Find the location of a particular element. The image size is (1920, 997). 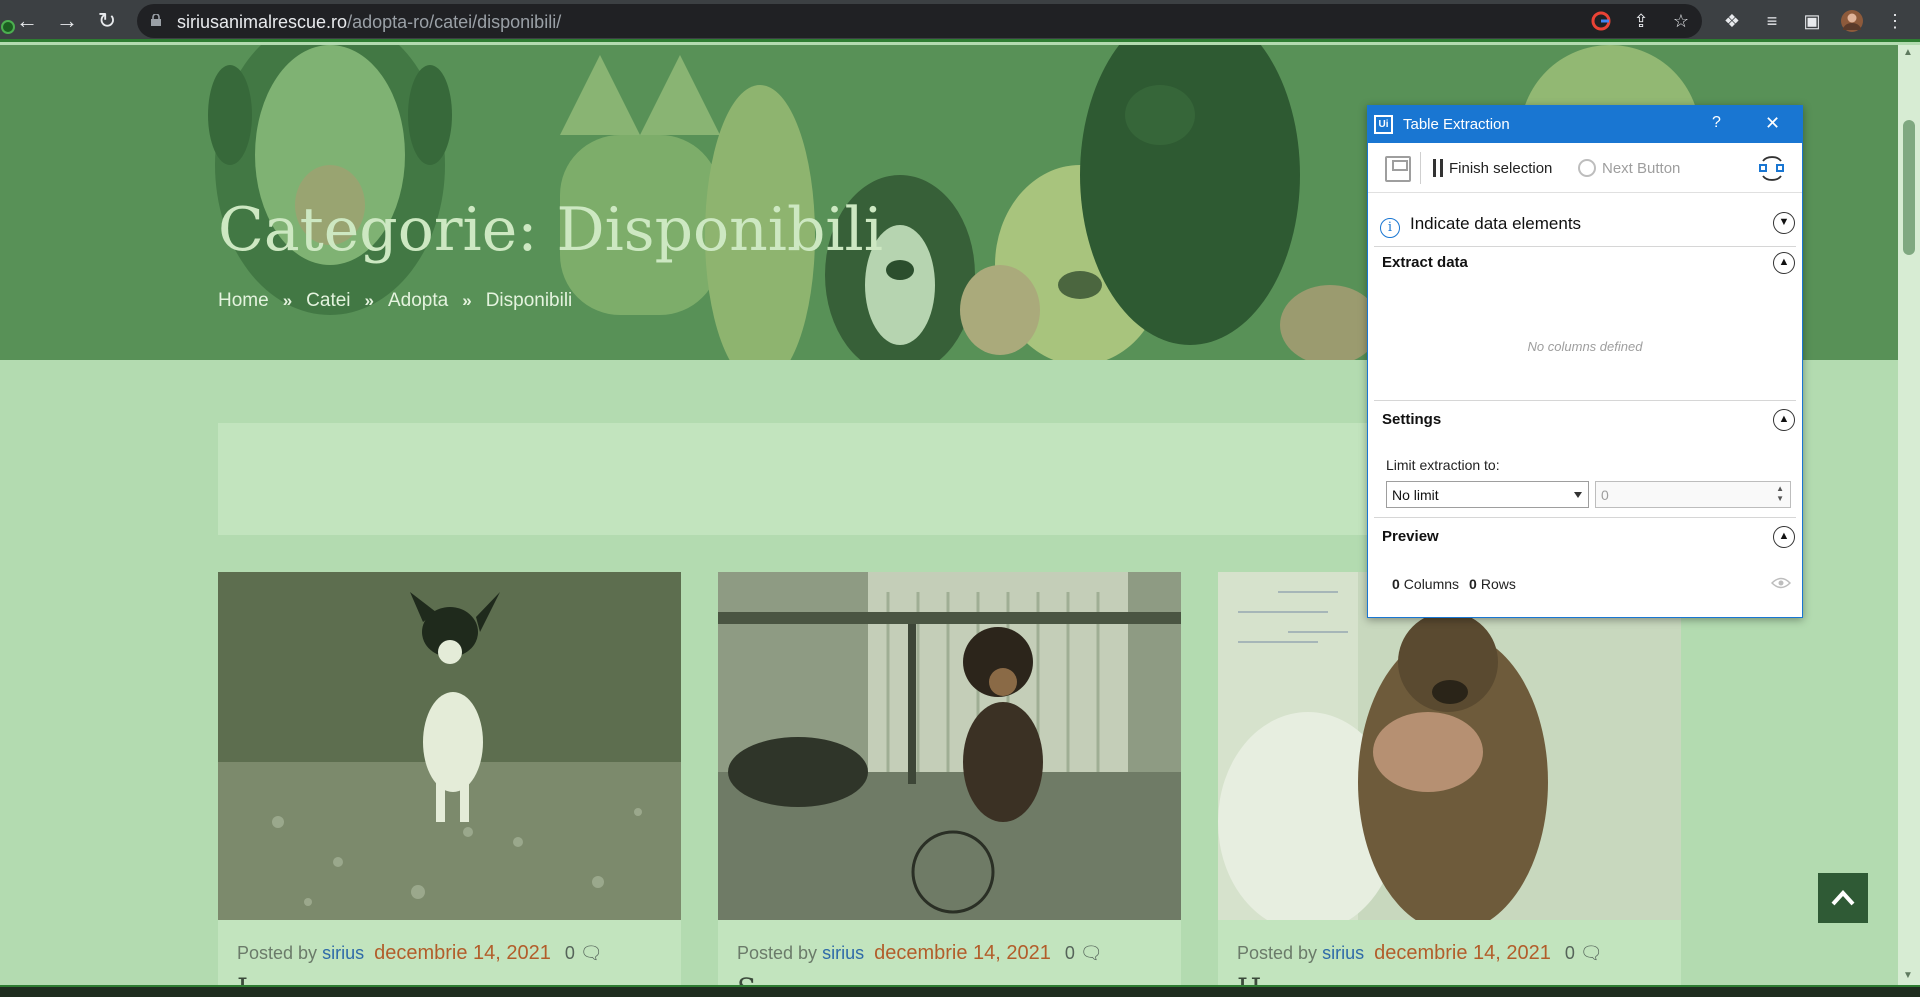

post-card: Posted by siriusdecembrie 14, 20210 🗨 H is located at coordinates (1449, 778).